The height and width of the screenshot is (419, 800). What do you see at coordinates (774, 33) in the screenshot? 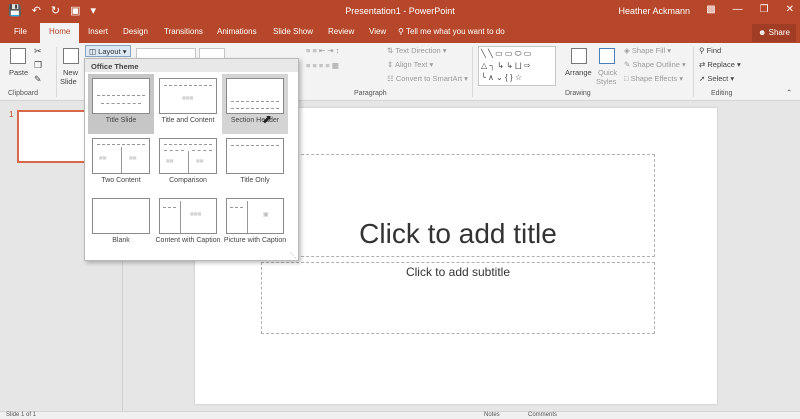
I see `share-button: ☻ Share` at bounding box center [774, 33].